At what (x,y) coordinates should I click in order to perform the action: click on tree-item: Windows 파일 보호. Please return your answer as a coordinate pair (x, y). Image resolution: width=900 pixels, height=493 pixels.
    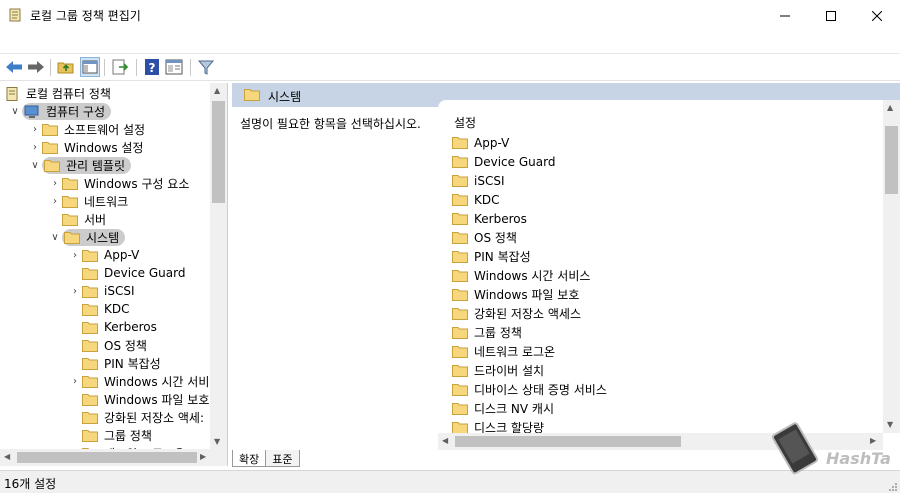
    Looking at the image, I should click on (138, 399).